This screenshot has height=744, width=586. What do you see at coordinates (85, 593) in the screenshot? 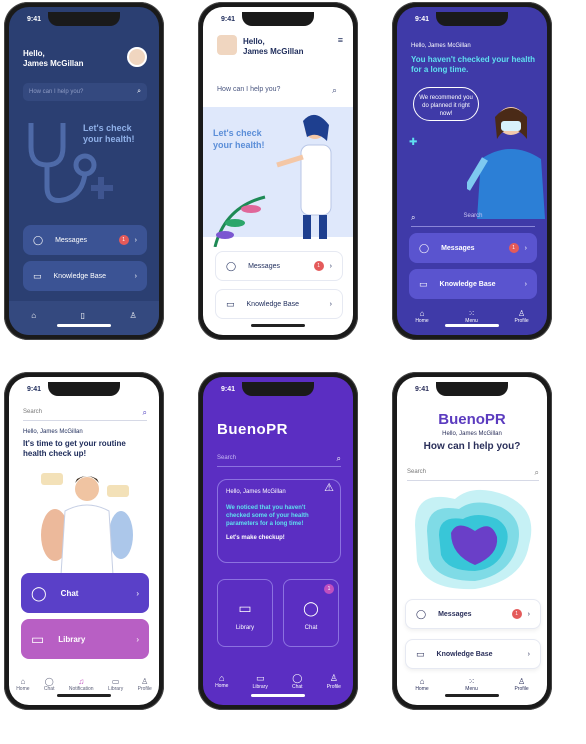
I see `chat-card: ◯ Chat ›` at bounding box center [85, 593].